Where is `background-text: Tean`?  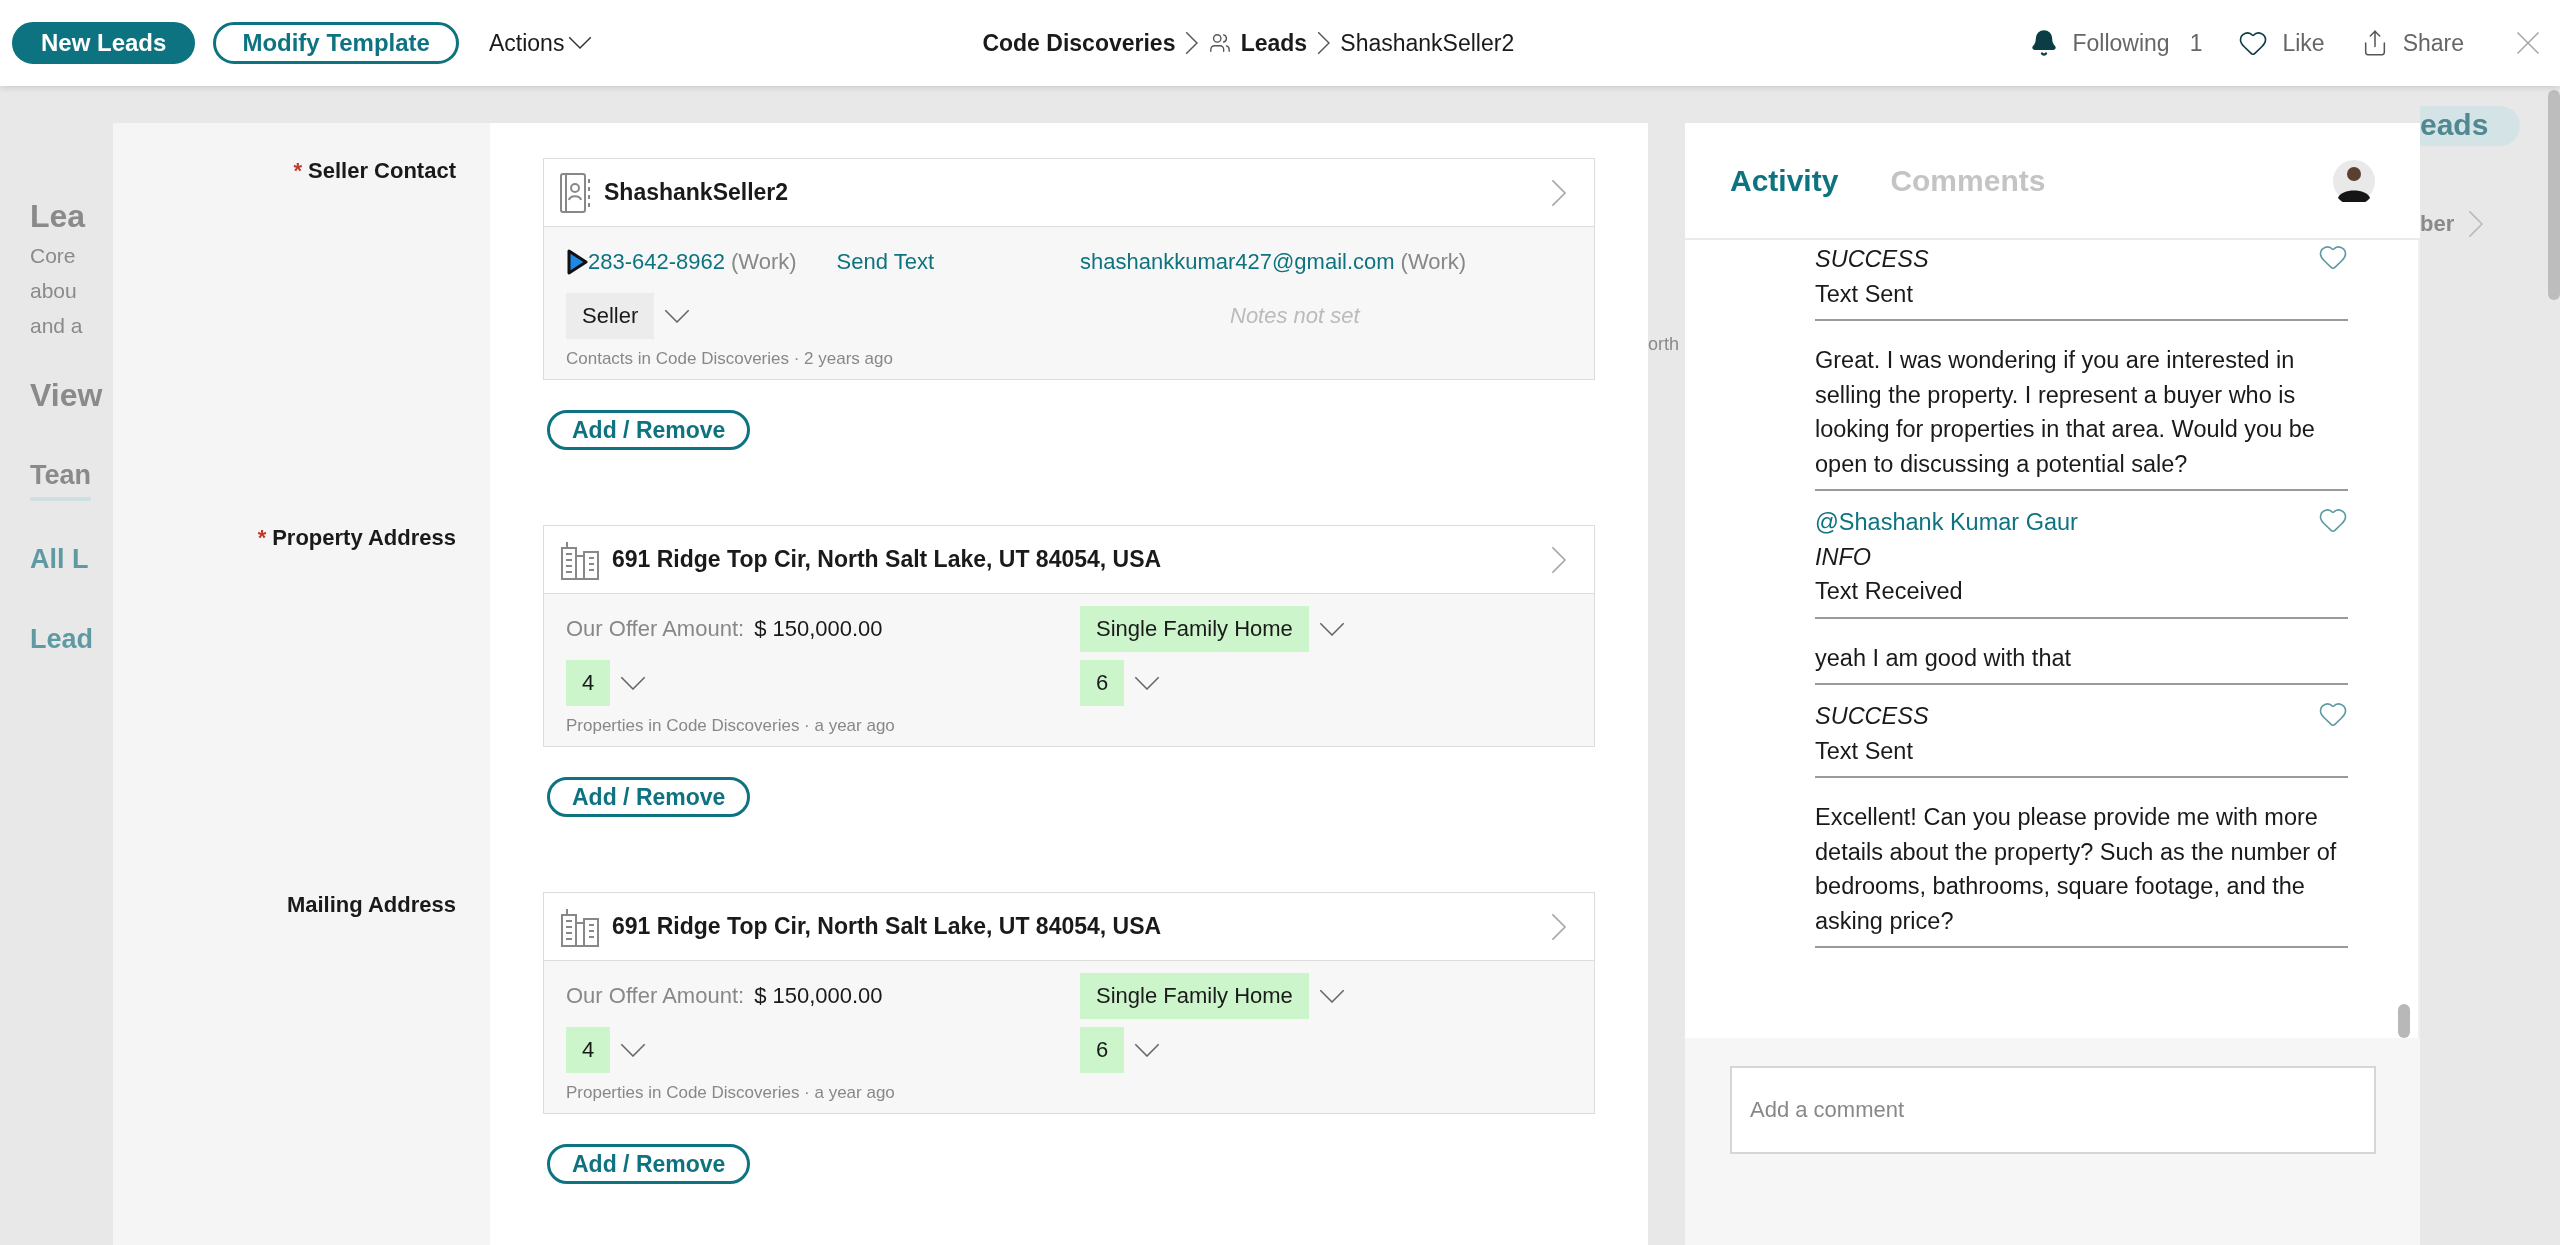 background-text: Tean is located at coordinates (60, 477).